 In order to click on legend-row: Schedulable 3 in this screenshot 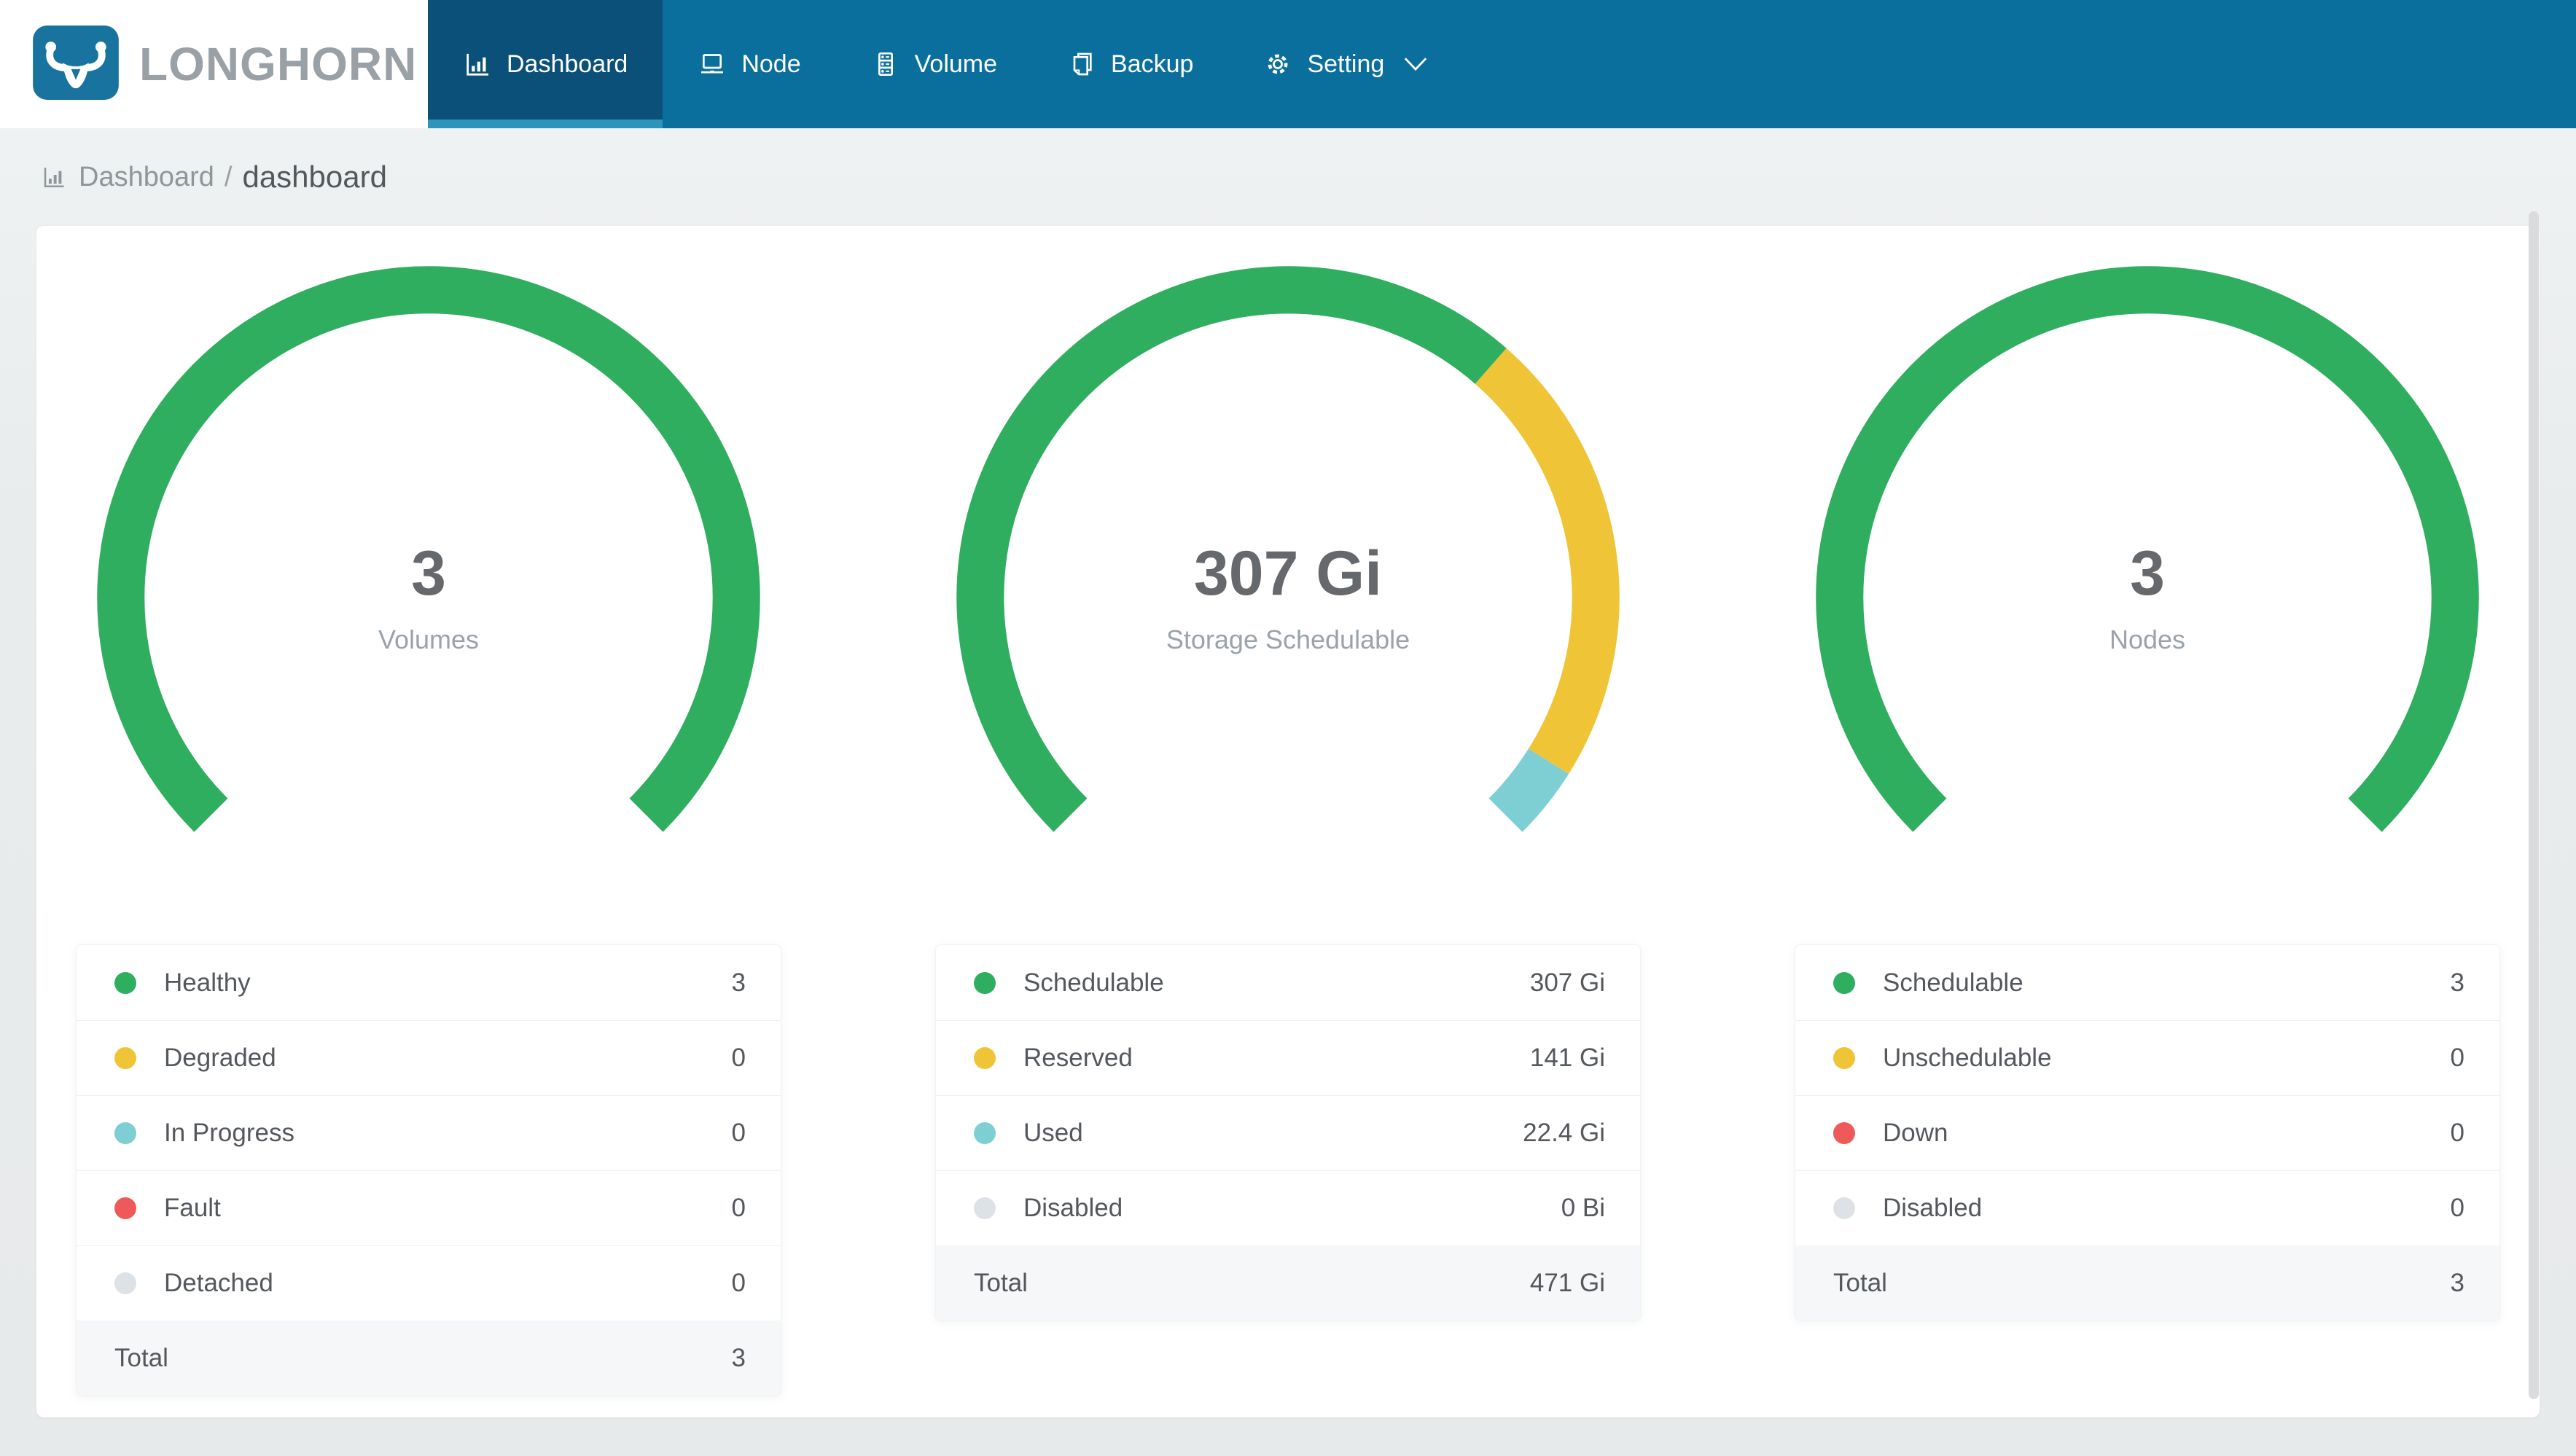, I will do `click(2147, 982)`.